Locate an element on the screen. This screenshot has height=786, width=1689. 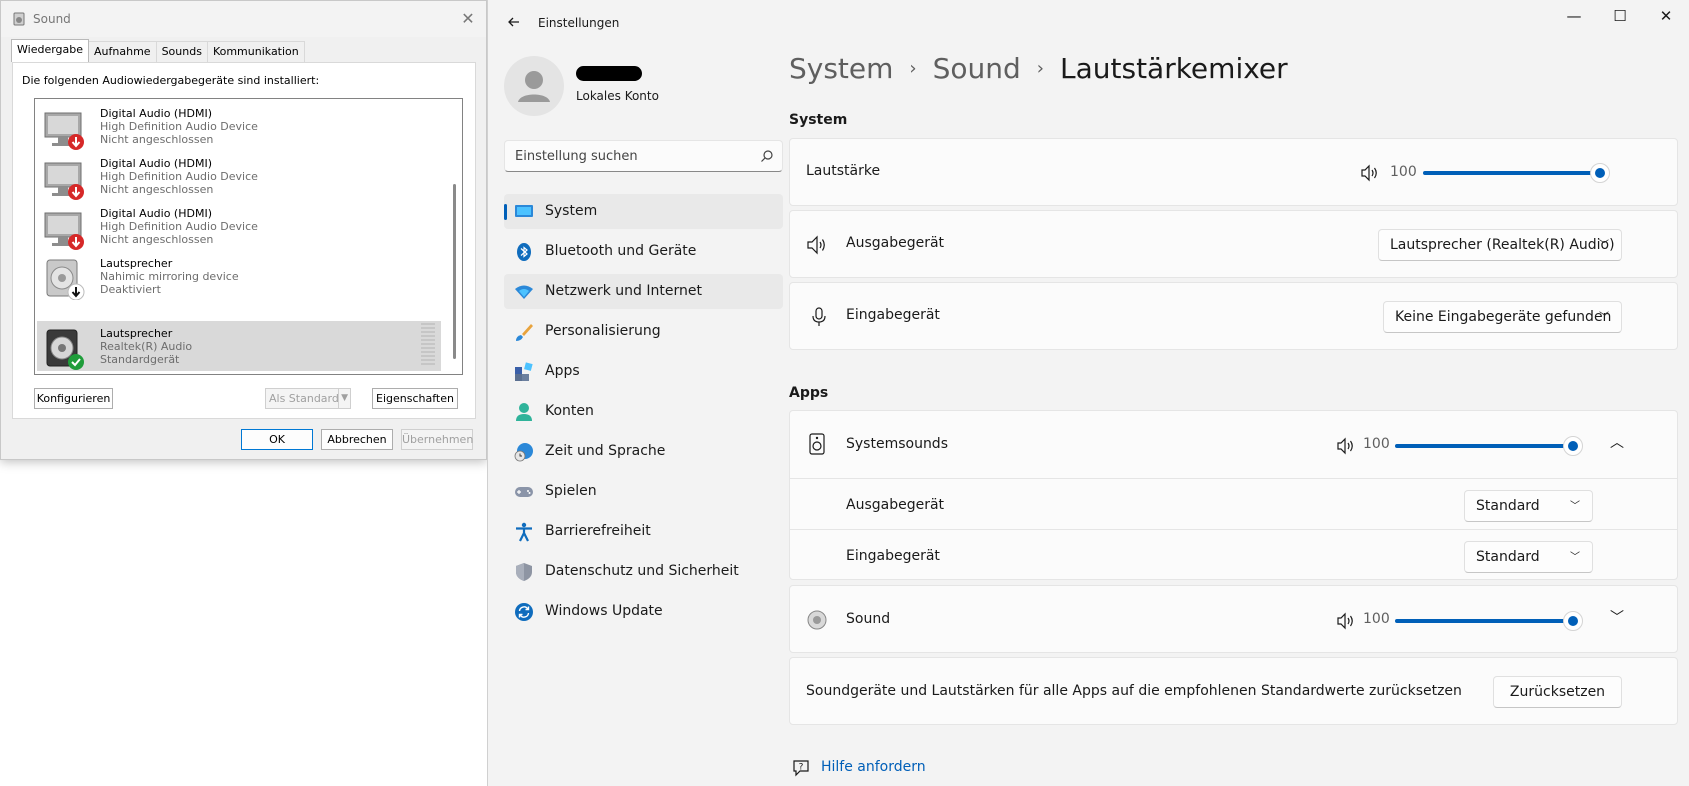
sidebar-item-label: Barrierefreiheit is located at coordinates (598, 531).